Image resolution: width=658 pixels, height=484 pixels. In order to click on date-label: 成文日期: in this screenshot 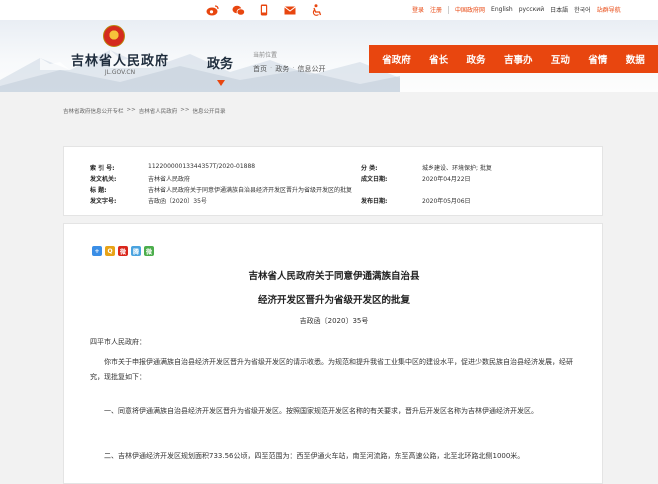, I will do `click(374, 179)`.